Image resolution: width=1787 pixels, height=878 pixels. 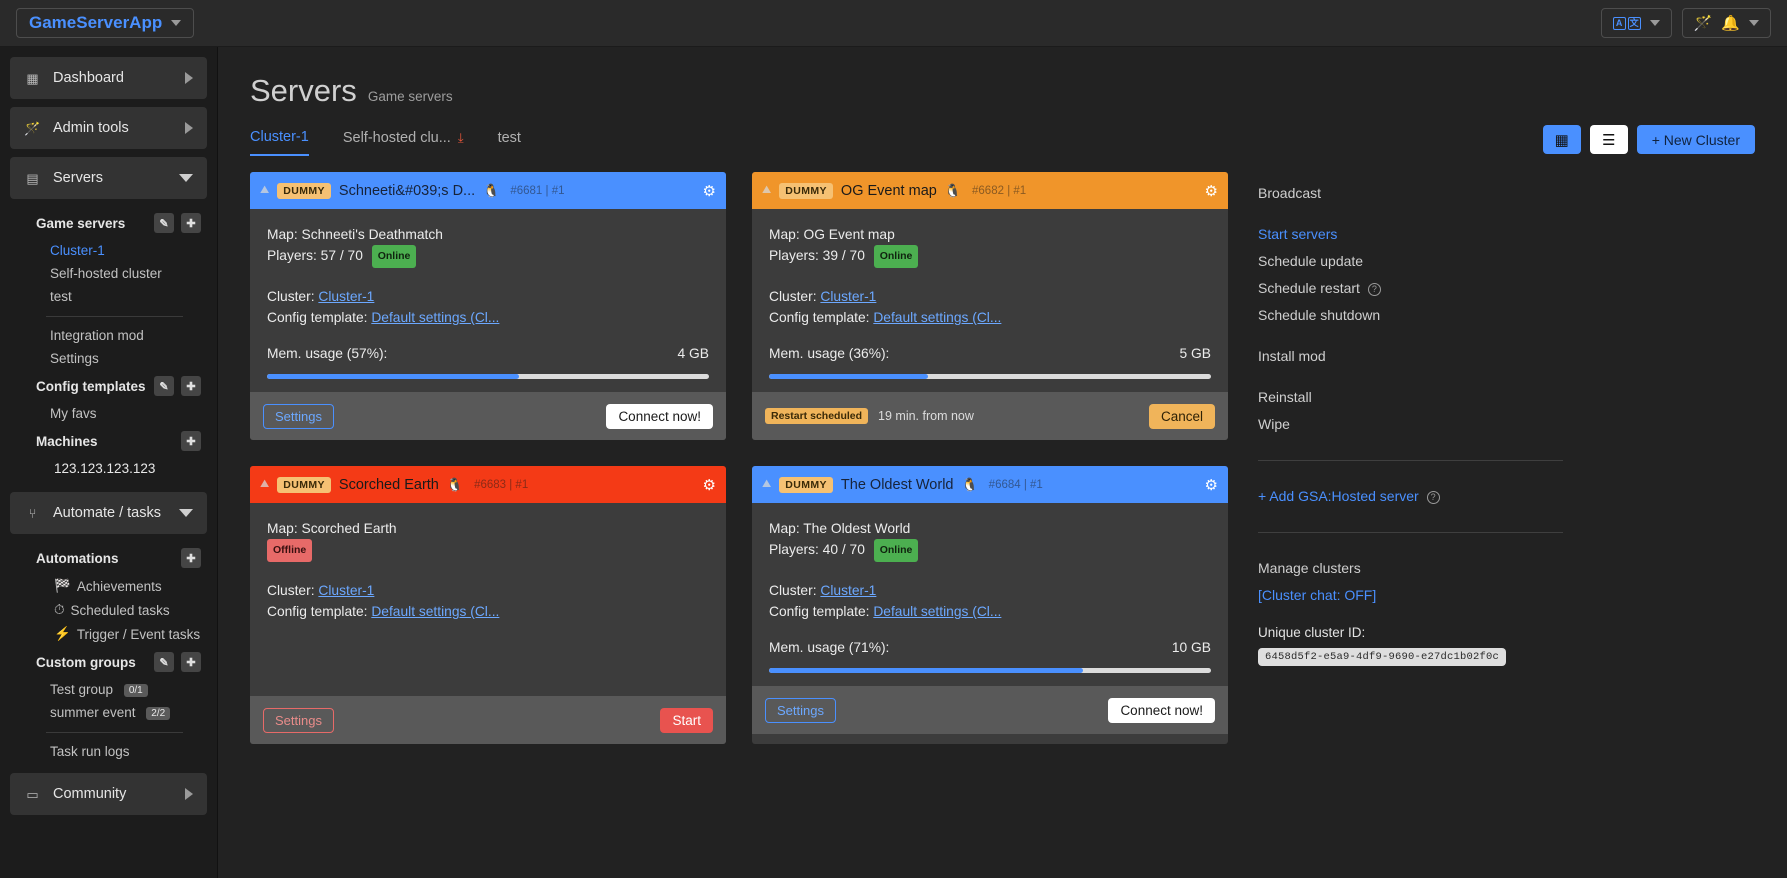 I want to click on sidebar-item-test: test, so click(x=108, y=296).